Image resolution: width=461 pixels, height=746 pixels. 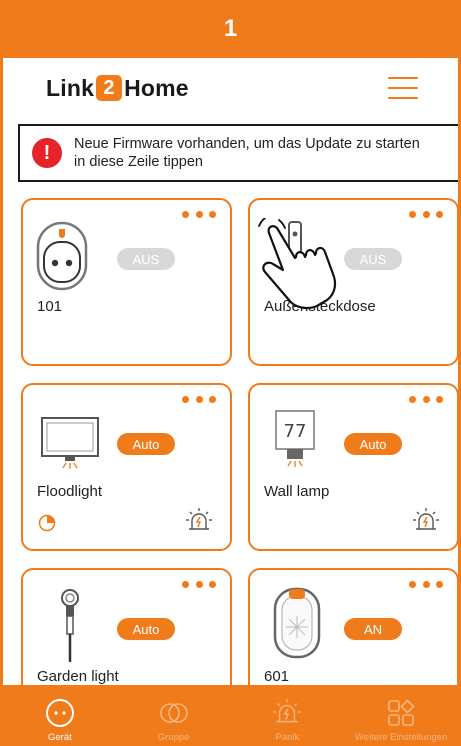 What do you see at coordinates (297, 264) in the screenshot?
I see `tap-hand-icon` at bounding box center [297, 264].